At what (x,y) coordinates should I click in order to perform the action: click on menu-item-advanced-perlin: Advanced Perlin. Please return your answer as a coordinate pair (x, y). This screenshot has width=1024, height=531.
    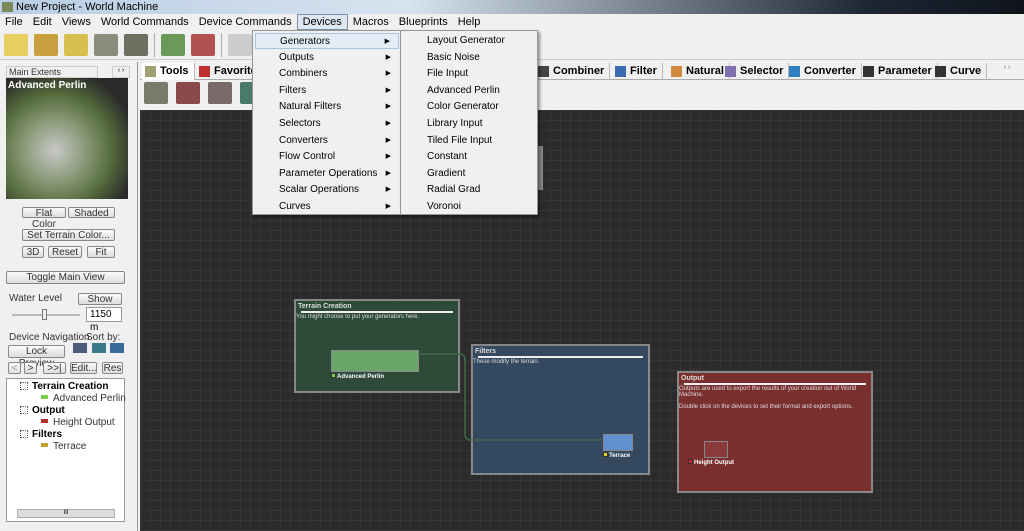
    Looking at the image, I should click on (469, 91).